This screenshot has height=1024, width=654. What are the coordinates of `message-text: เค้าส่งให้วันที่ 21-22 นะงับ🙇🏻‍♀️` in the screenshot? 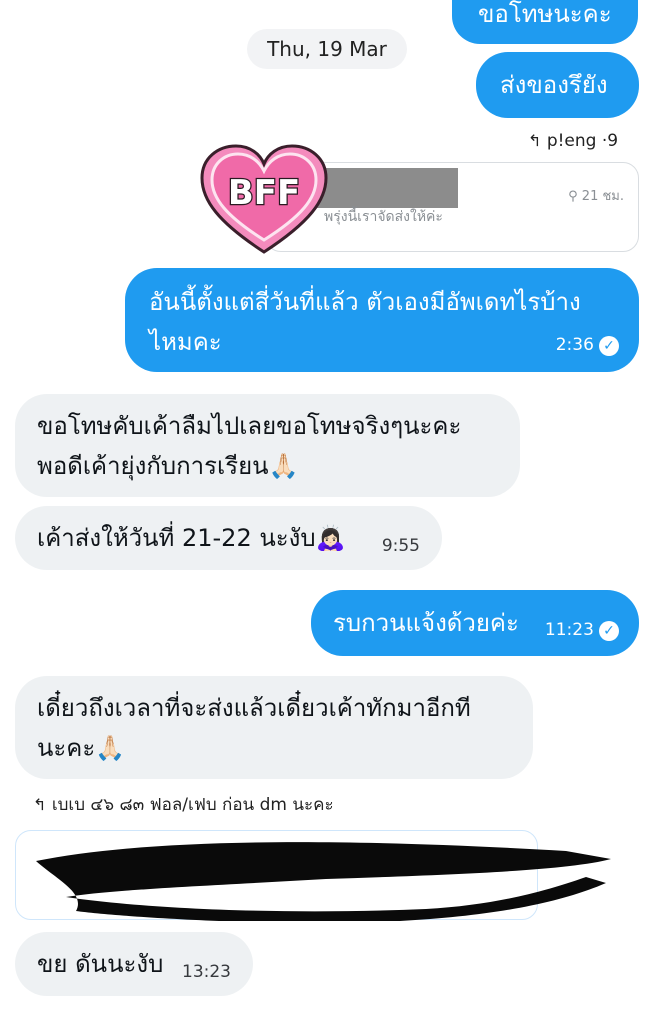 It's located at (191, 538).